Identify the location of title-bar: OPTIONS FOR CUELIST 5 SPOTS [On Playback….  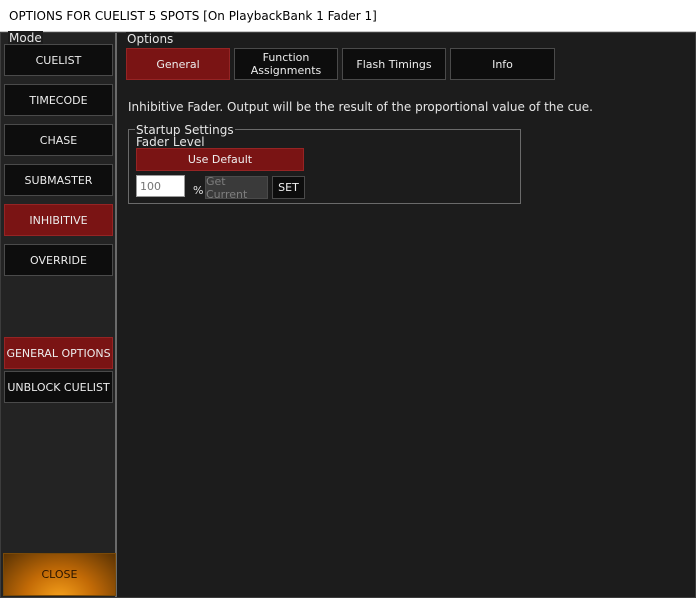
(348, 16).